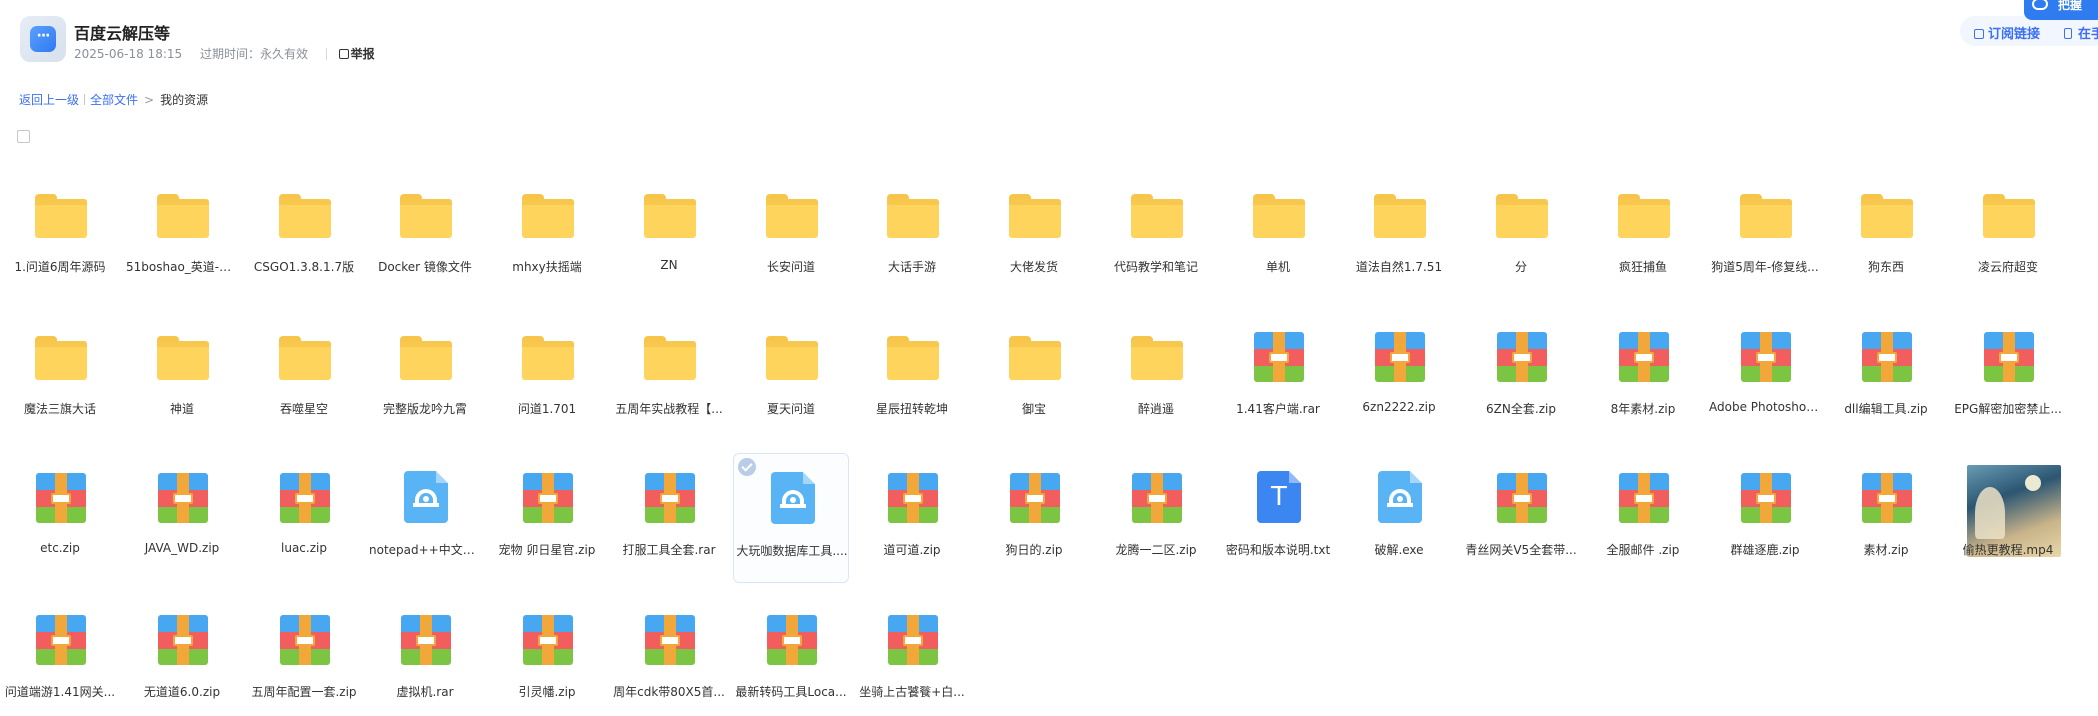 This screenshot has width=2098, height=716. What do you see at coordinates (912, 235) in the screenshot?
I see `folder-item: 大话手游` at bounding box center [912, 235].